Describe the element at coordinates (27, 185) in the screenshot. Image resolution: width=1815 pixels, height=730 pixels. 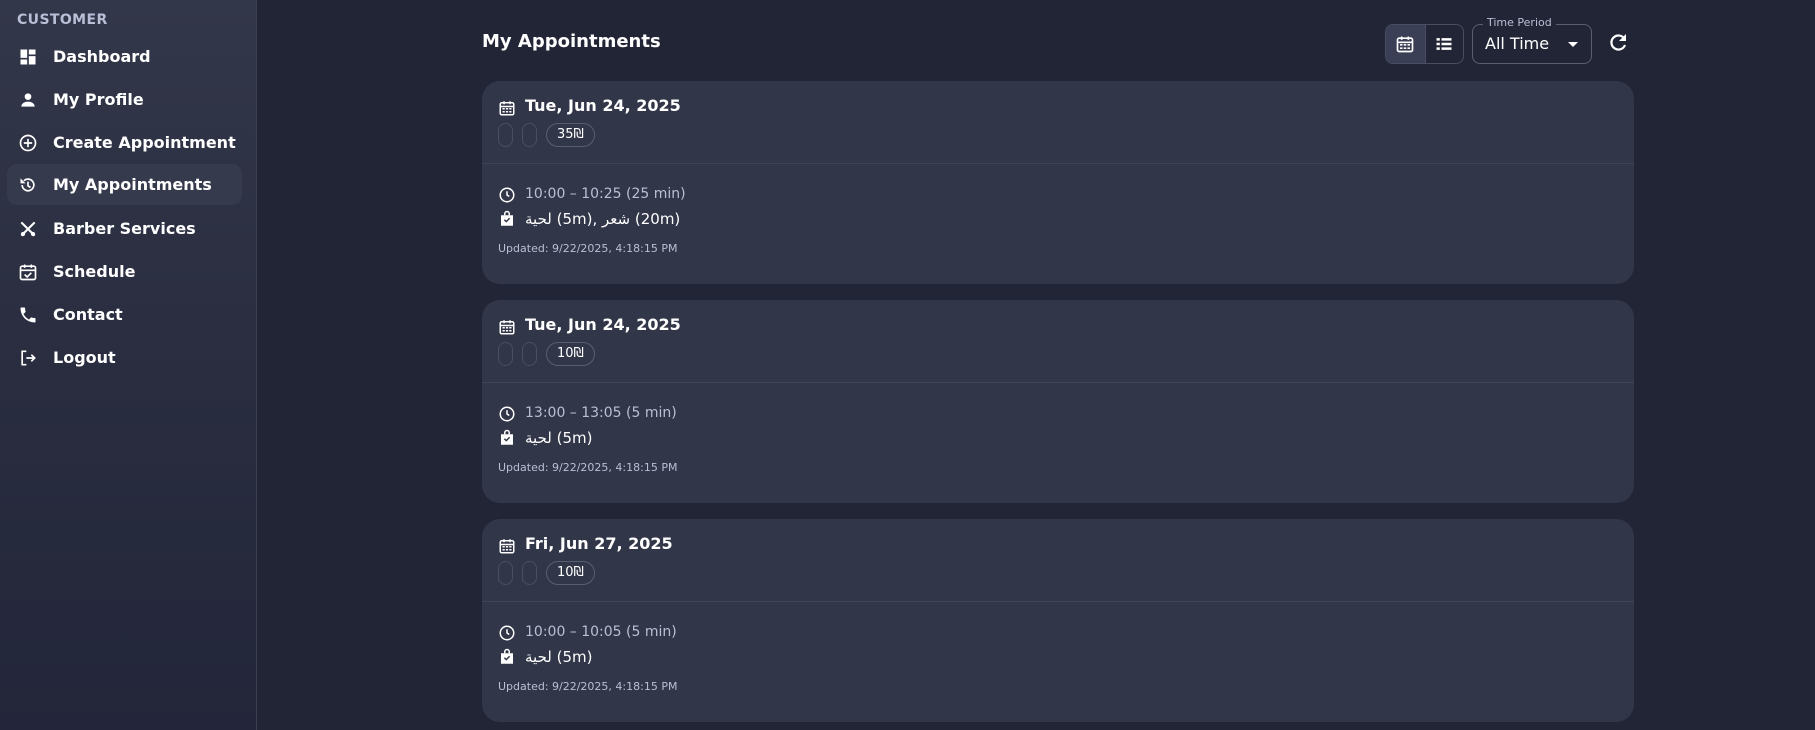
I see `history-icon` at that location.